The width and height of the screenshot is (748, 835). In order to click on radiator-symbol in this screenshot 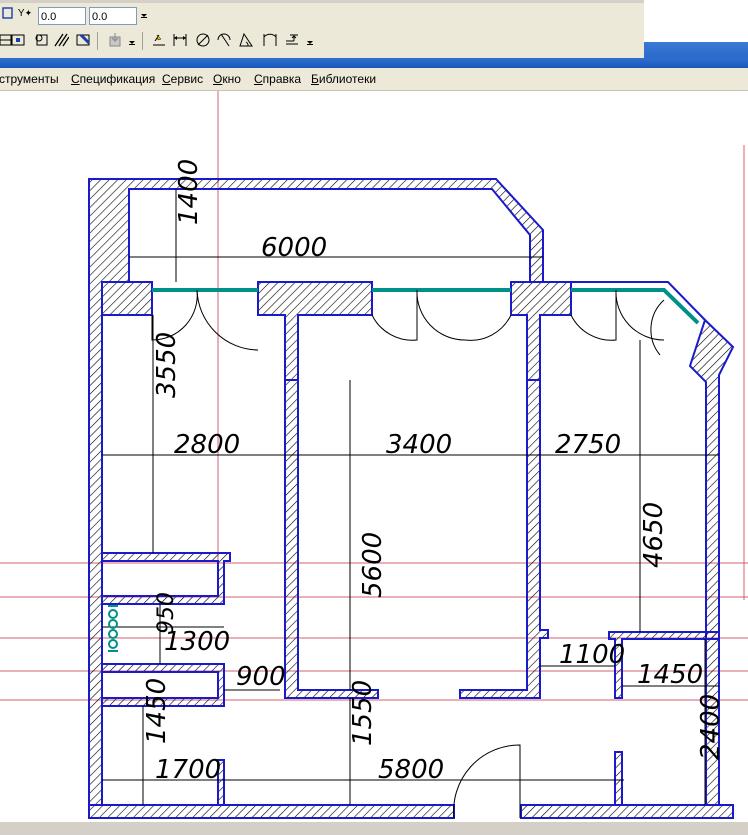, I will do `click(113, 628)`.